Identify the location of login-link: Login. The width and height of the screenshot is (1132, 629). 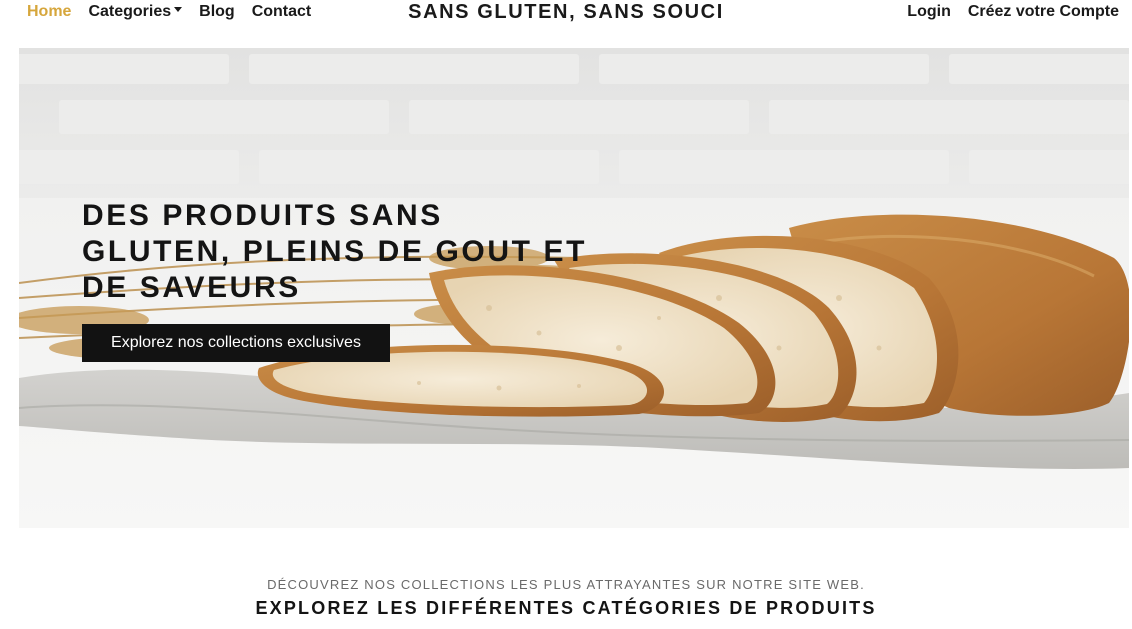
(929, 12).